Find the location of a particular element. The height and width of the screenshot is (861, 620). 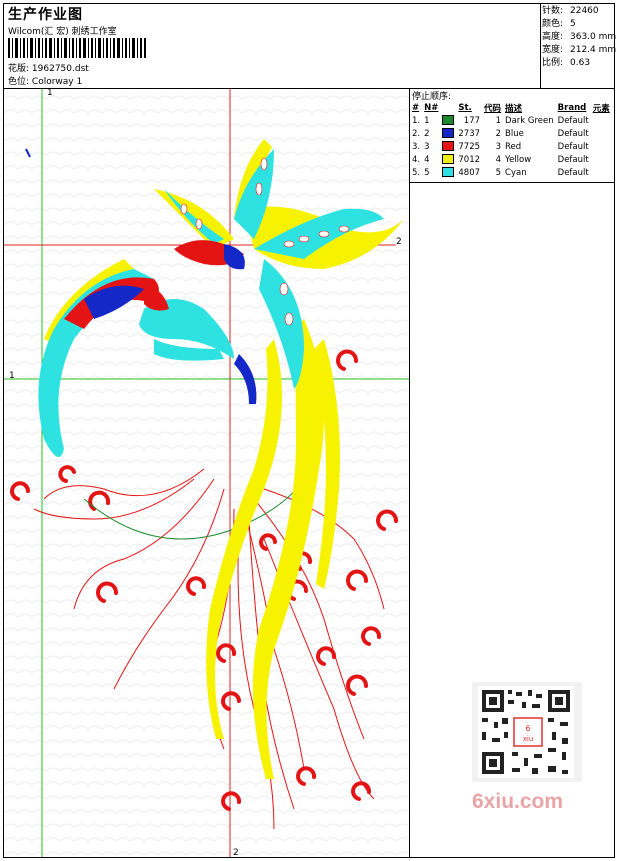

row-index: 1. is located at coordinates (416, 120).